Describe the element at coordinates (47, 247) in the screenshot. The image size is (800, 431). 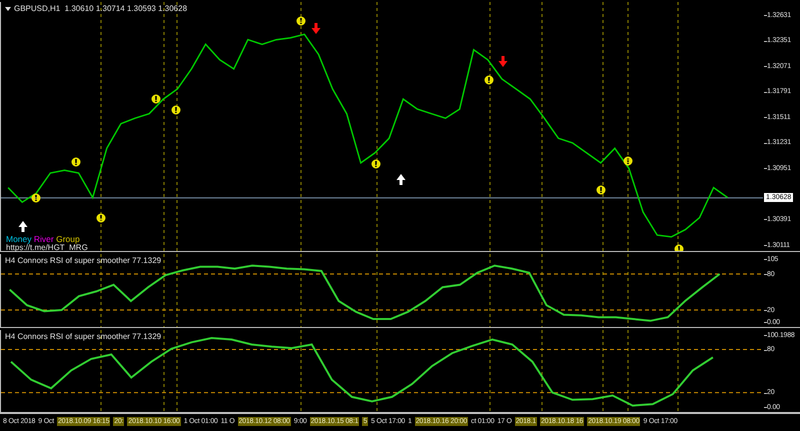
I see `link-text: https://t.me/HGT_MRG` at that location.